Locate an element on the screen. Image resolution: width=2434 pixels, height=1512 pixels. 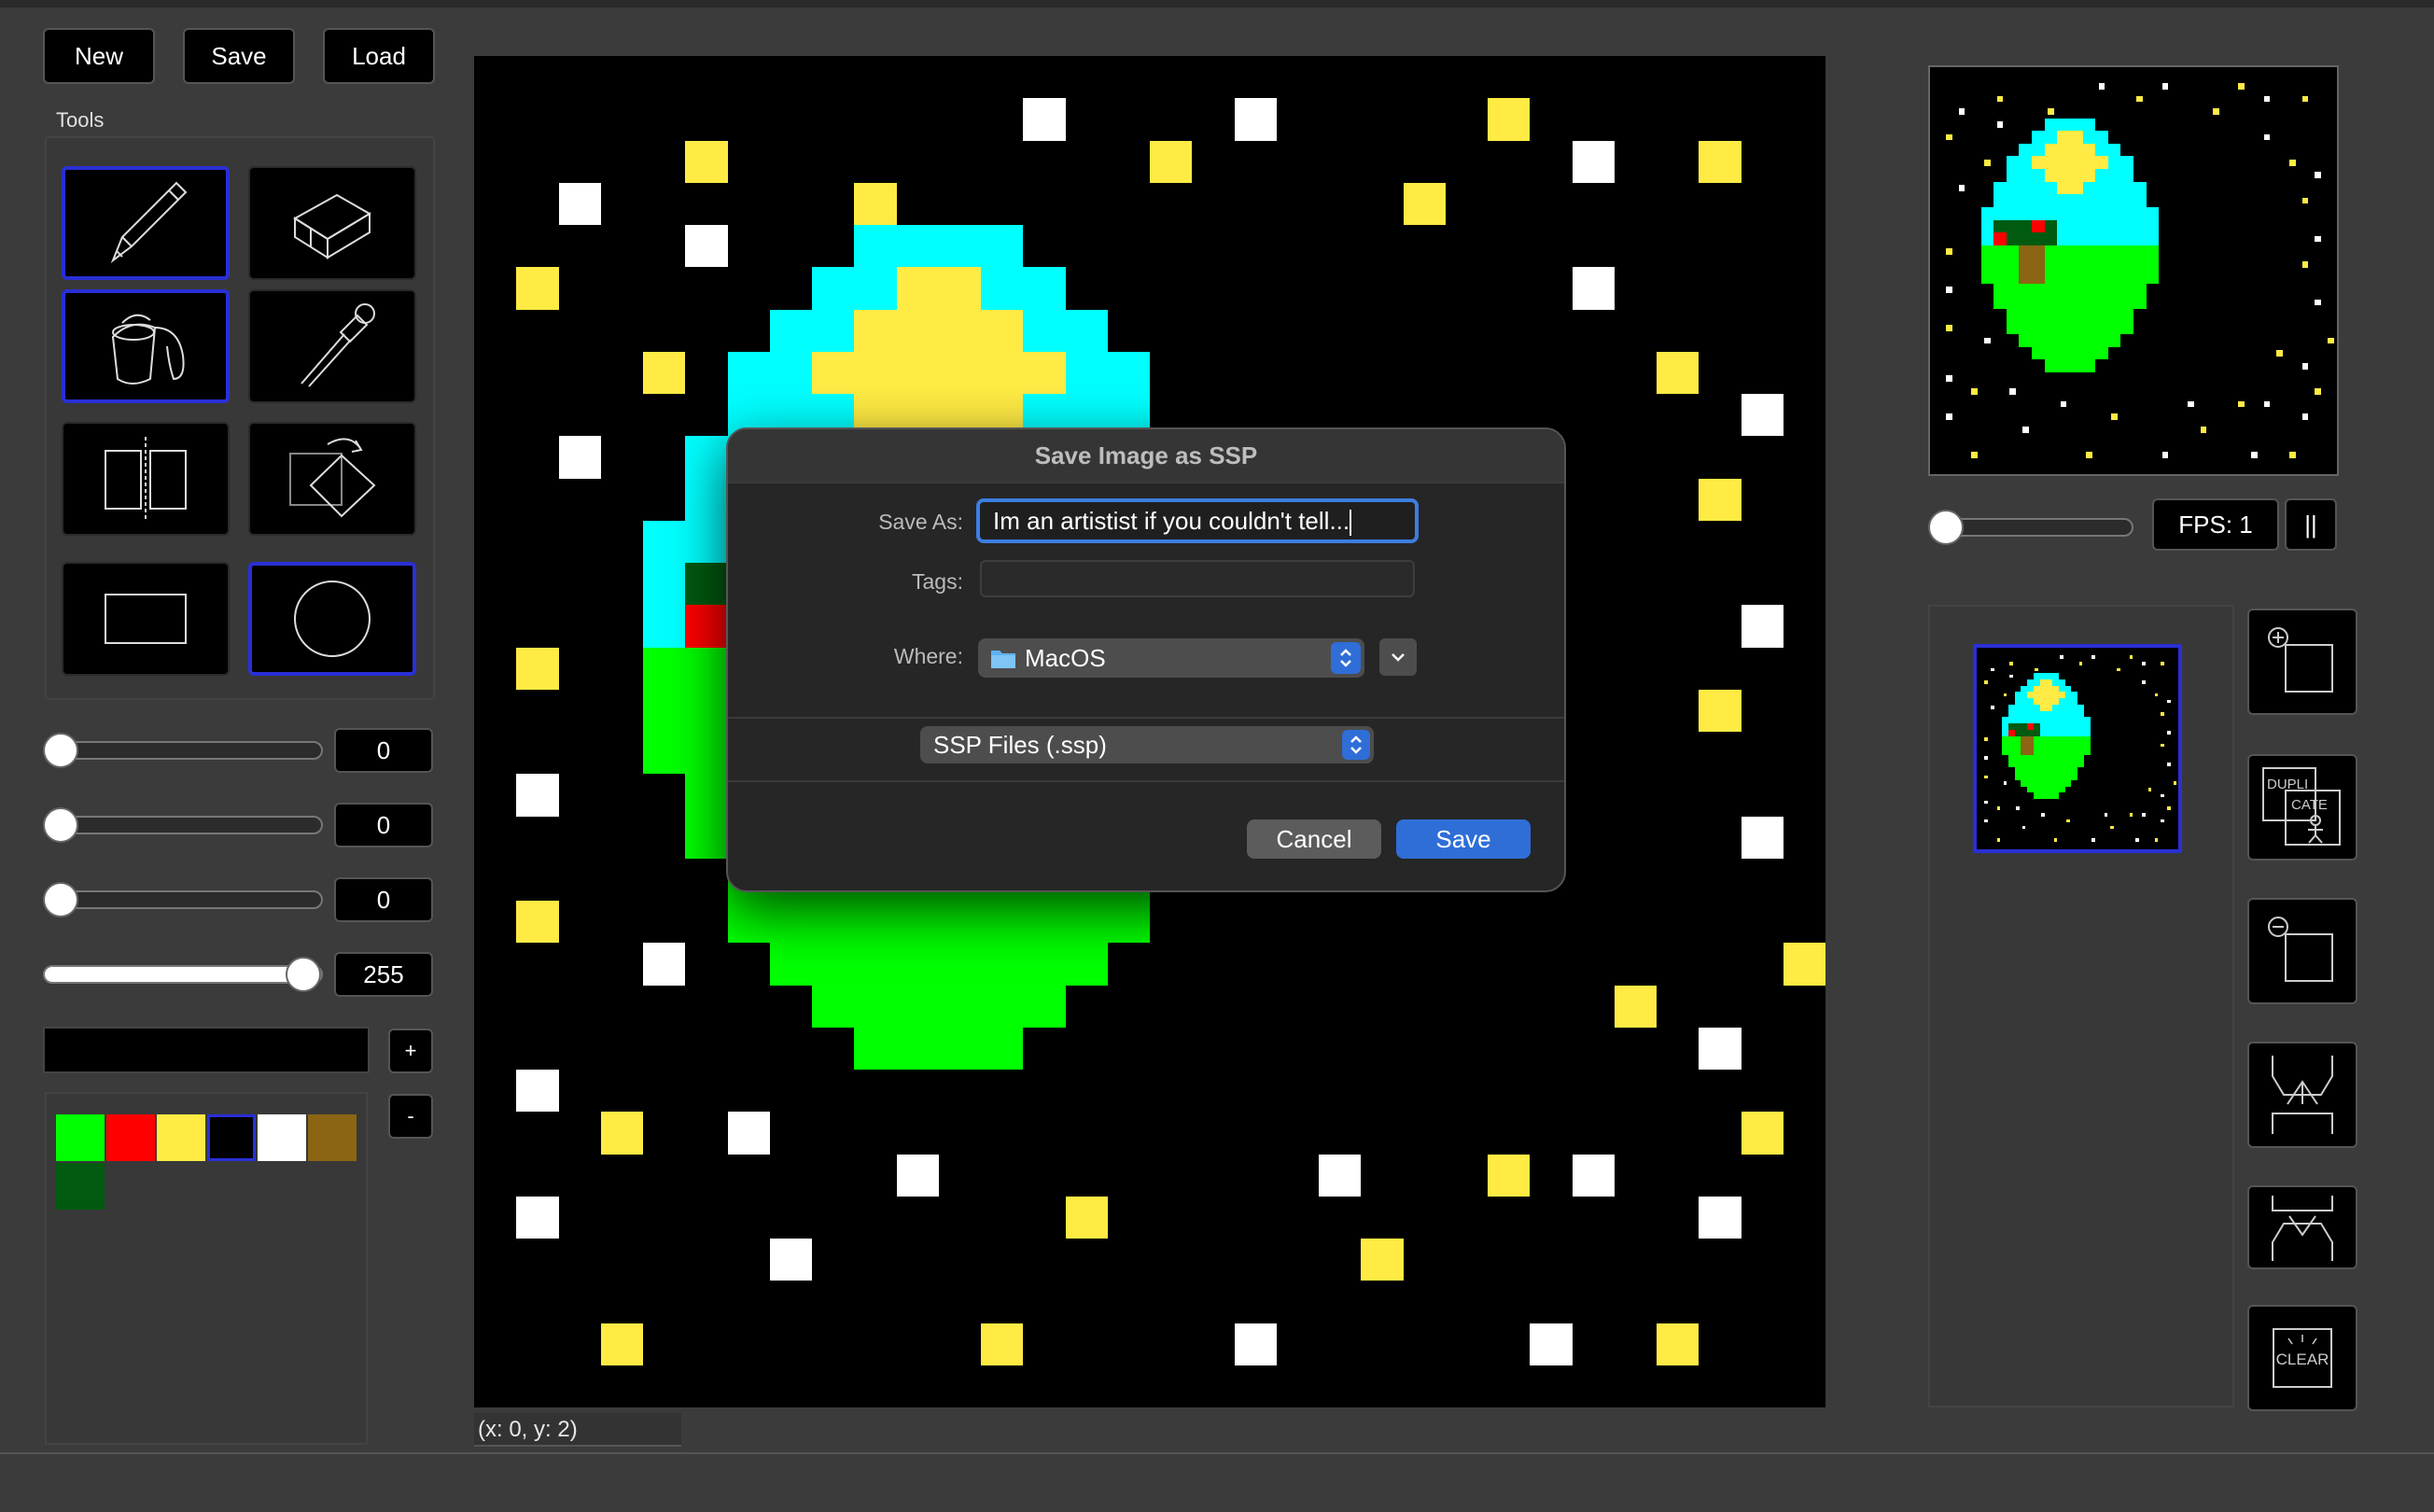
chevron-down-icon is located at coordinates (1399, 657).